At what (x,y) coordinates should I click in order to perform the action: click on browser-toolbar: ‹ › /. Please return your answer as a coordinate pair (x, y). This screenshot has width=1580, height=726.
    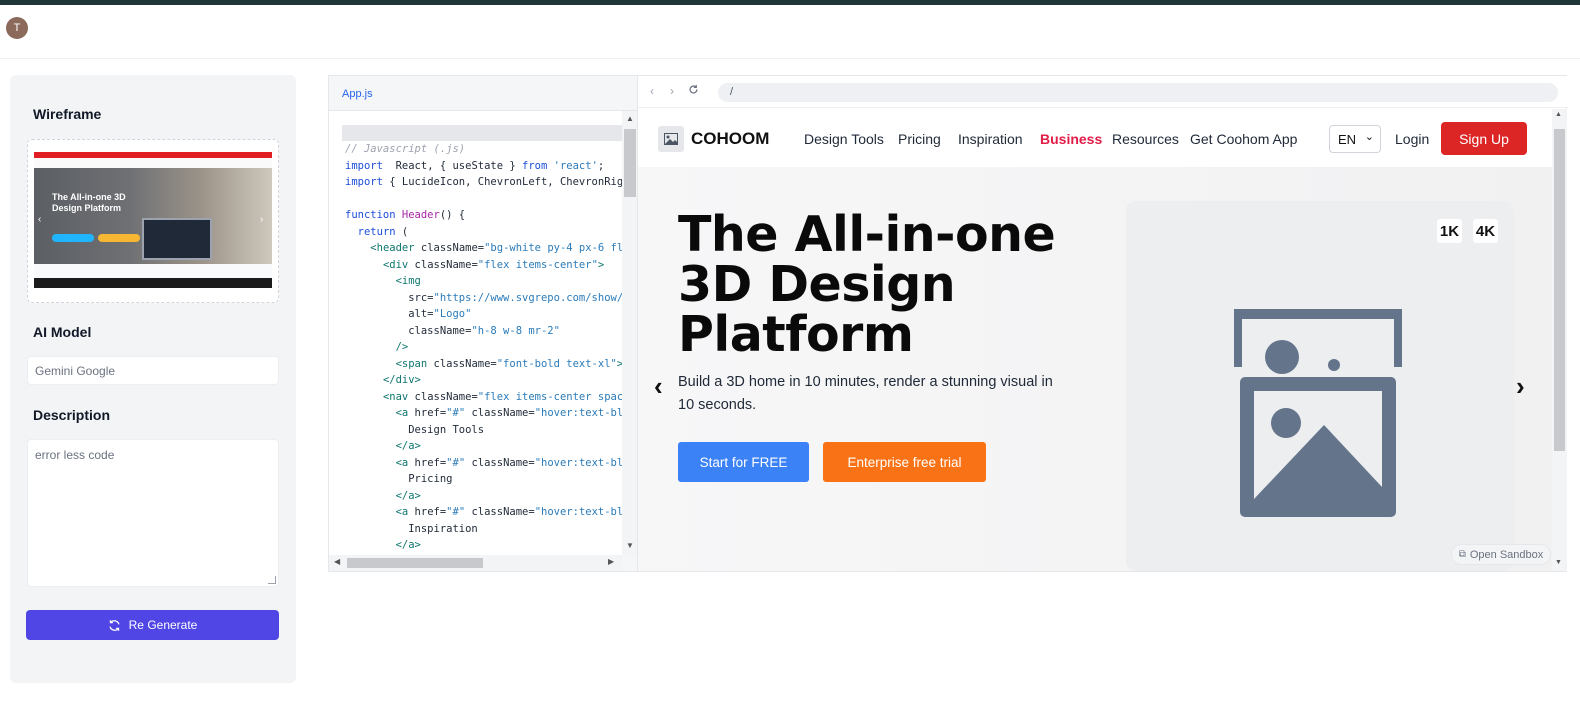
    Looking at the image, I should click on (1103, 92).